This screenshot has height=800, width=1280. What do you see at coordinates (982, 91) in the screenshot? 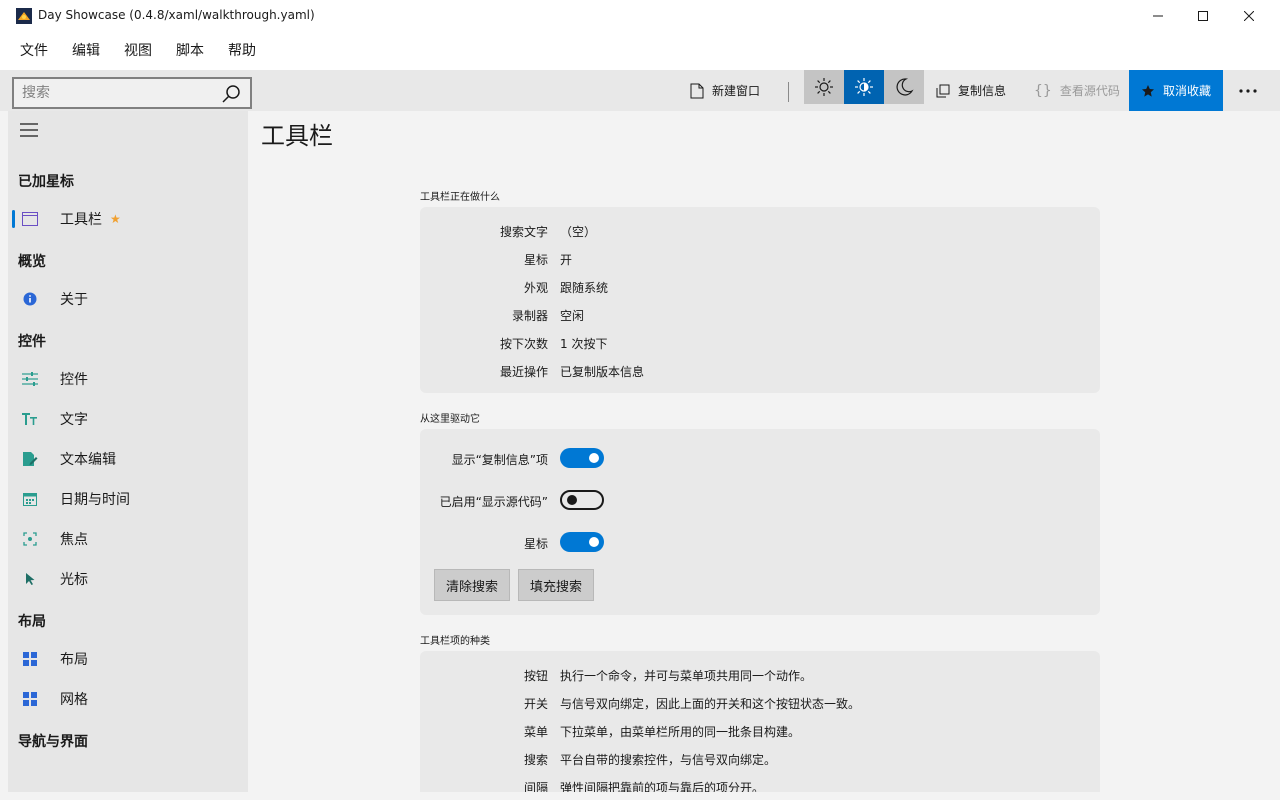
I see `copy-info-label: 复制信息` at bounding box center [982, 91].